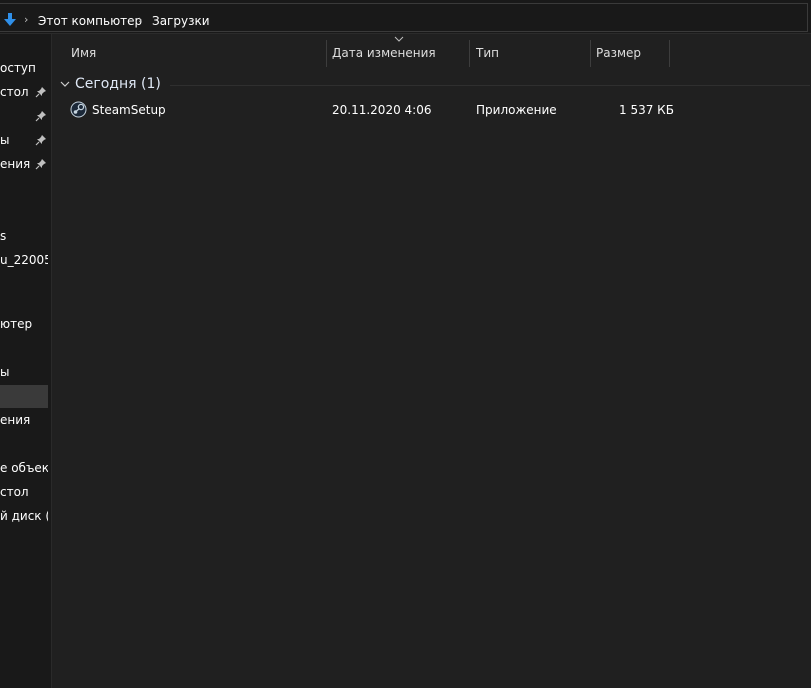 This screenshot has width=811, height=688. I want to click on nav-item-desktop: стол, so click(24, 492).